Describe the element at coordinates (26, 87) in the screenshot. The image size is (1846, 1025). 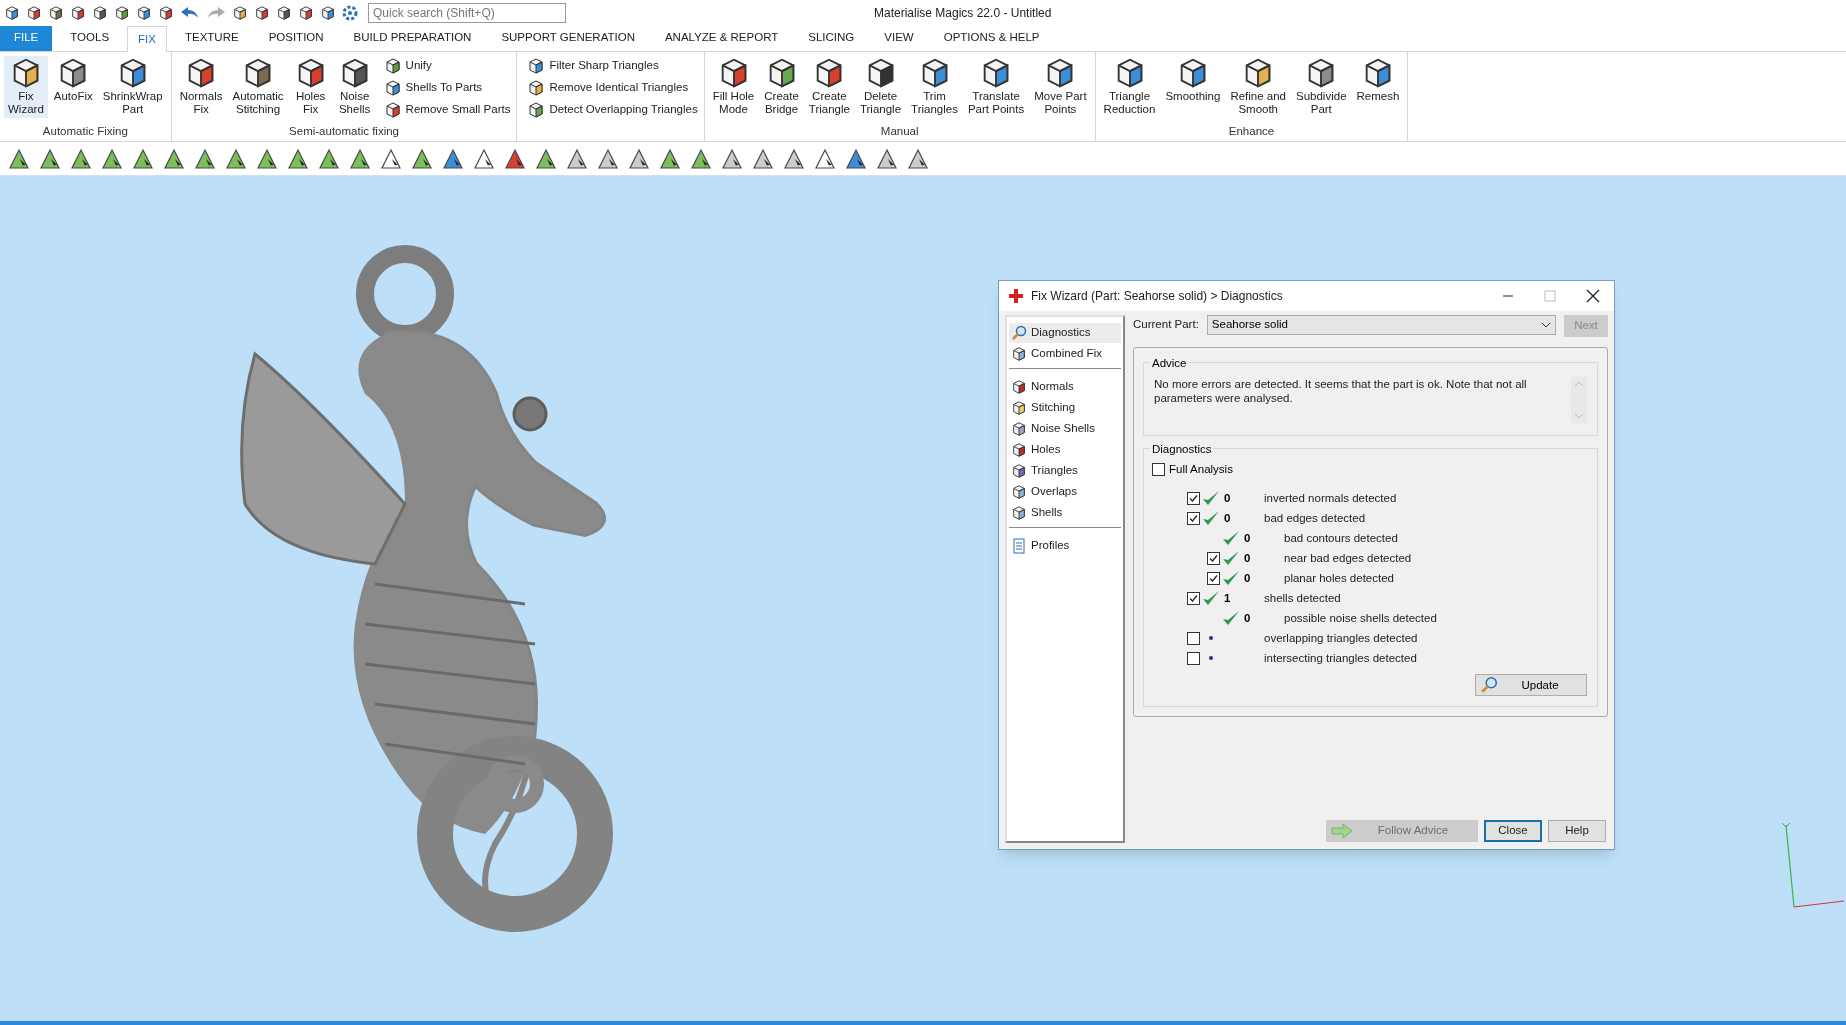
I see `ribbon-button: Fix Wizard` at that location.